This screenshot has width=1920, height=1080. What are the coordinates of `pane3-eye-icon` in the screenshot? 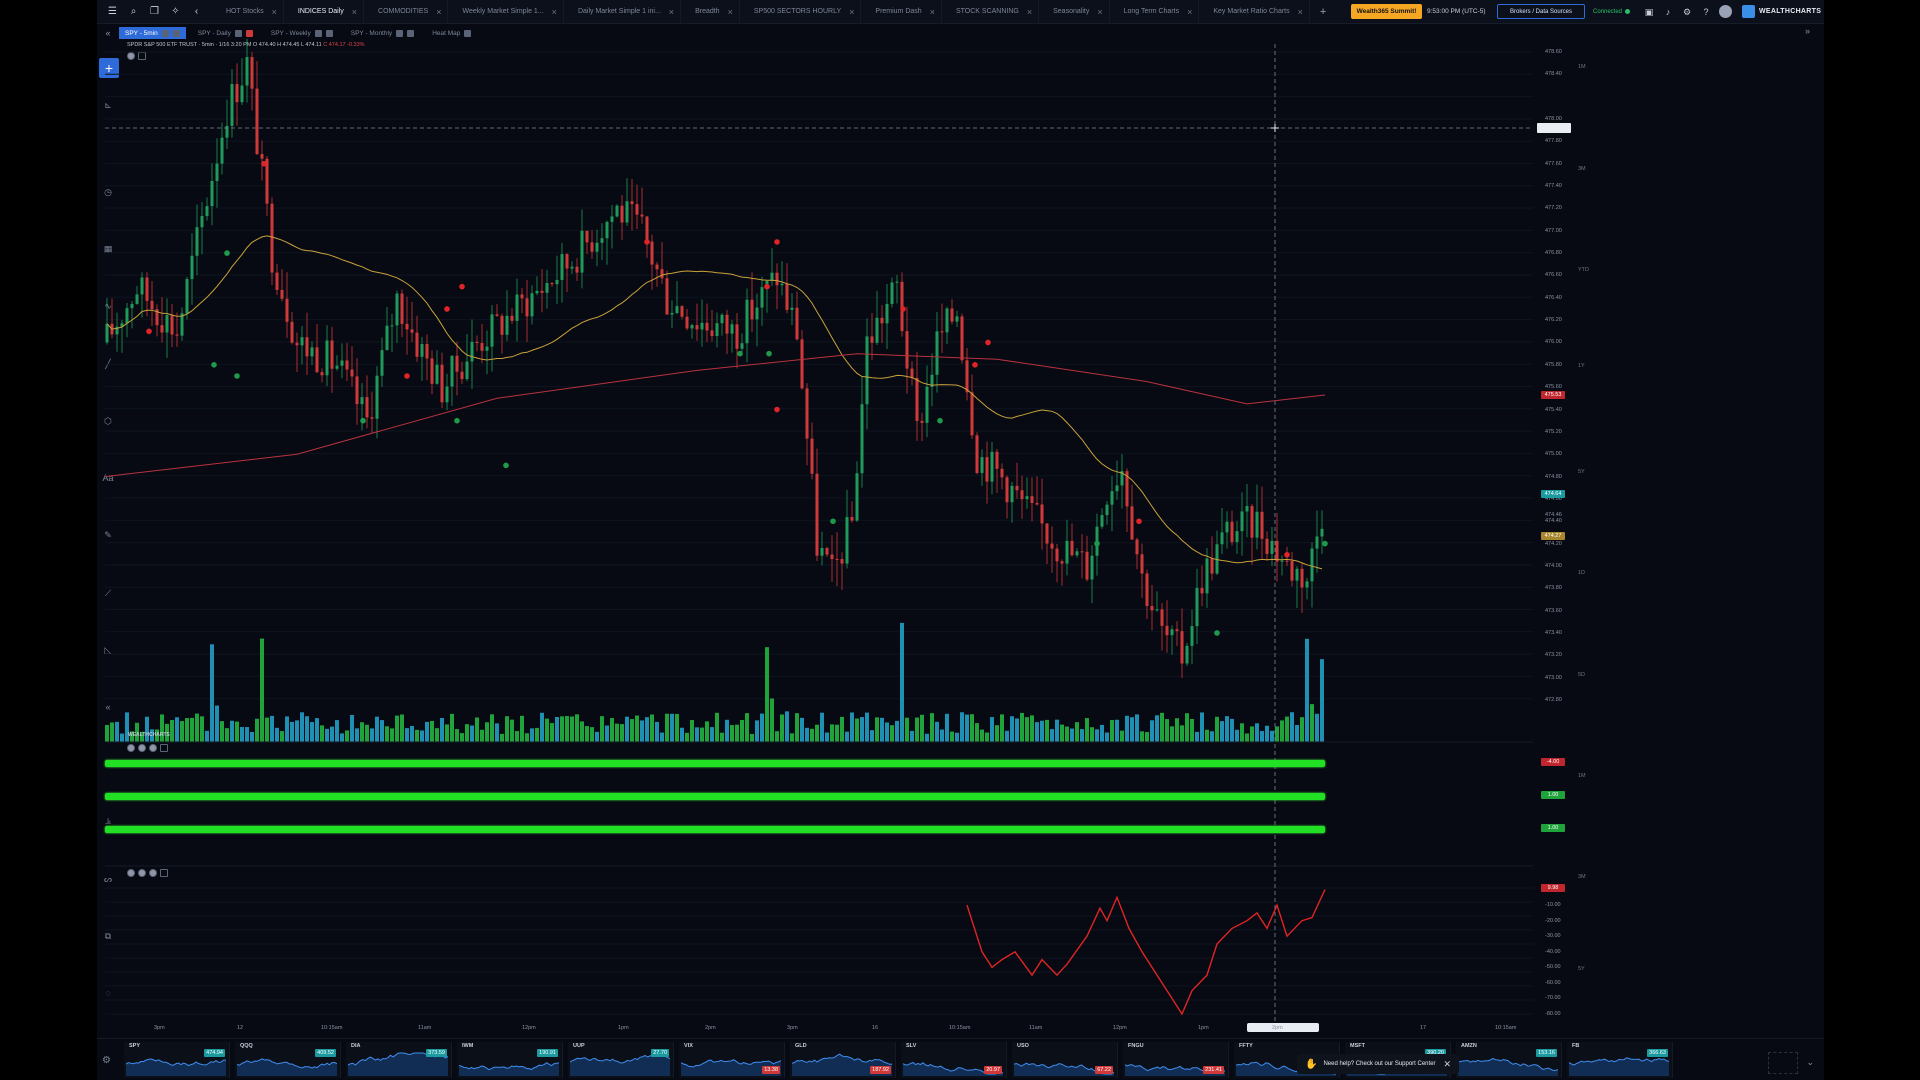 It's located at (131, 873).